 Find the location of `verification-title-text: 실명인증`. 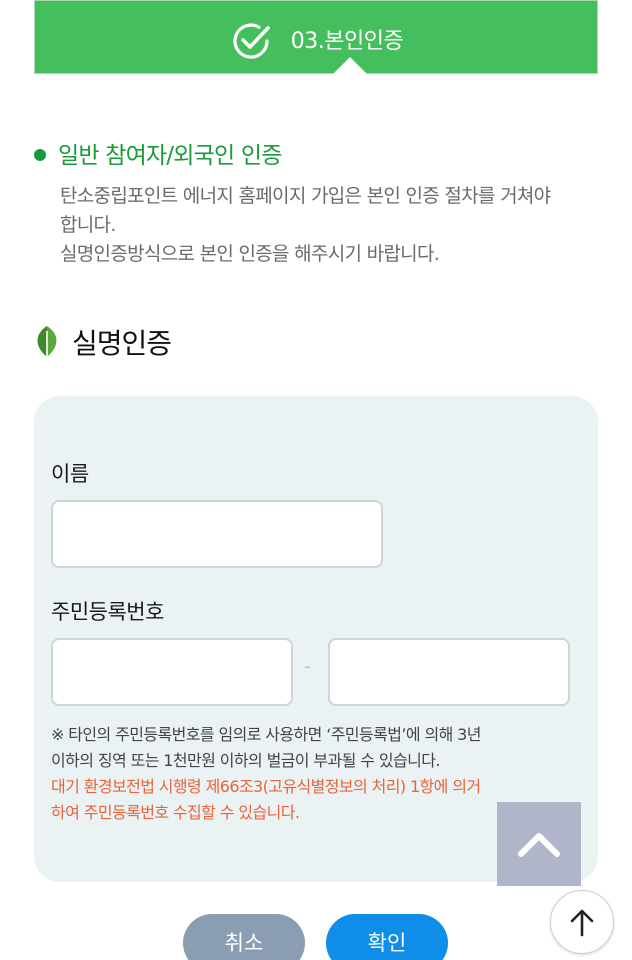

verification-title-text: 실명인증 is located at coordinates (122, 343).